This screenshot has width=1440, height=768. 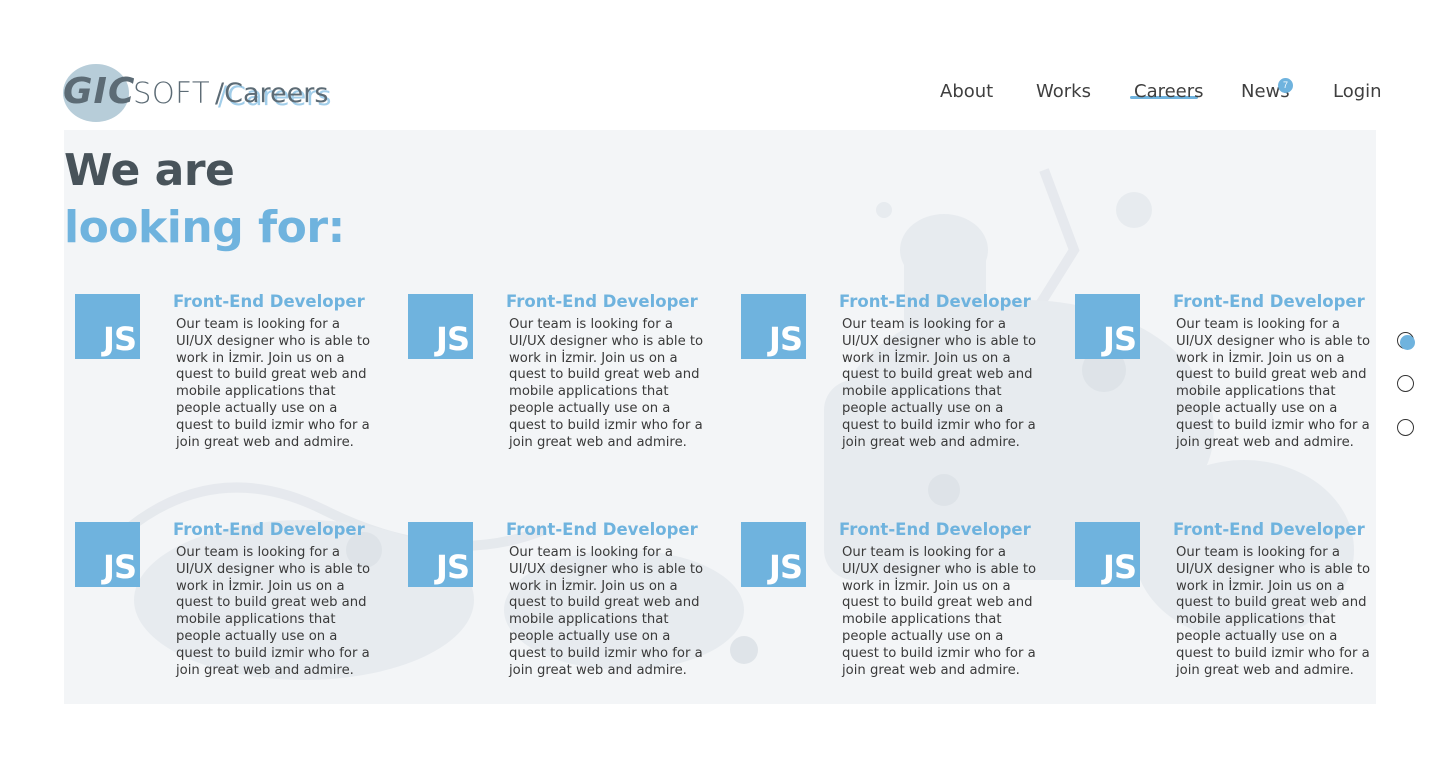 I want to click on pager-dot-fill, so click(x=1407, y=342).